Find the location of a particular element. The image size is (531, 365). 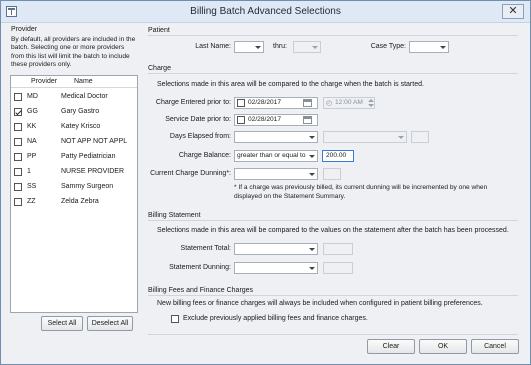

statement-dunning-label: Statement Dunning: is located at coordinates (200, 267).